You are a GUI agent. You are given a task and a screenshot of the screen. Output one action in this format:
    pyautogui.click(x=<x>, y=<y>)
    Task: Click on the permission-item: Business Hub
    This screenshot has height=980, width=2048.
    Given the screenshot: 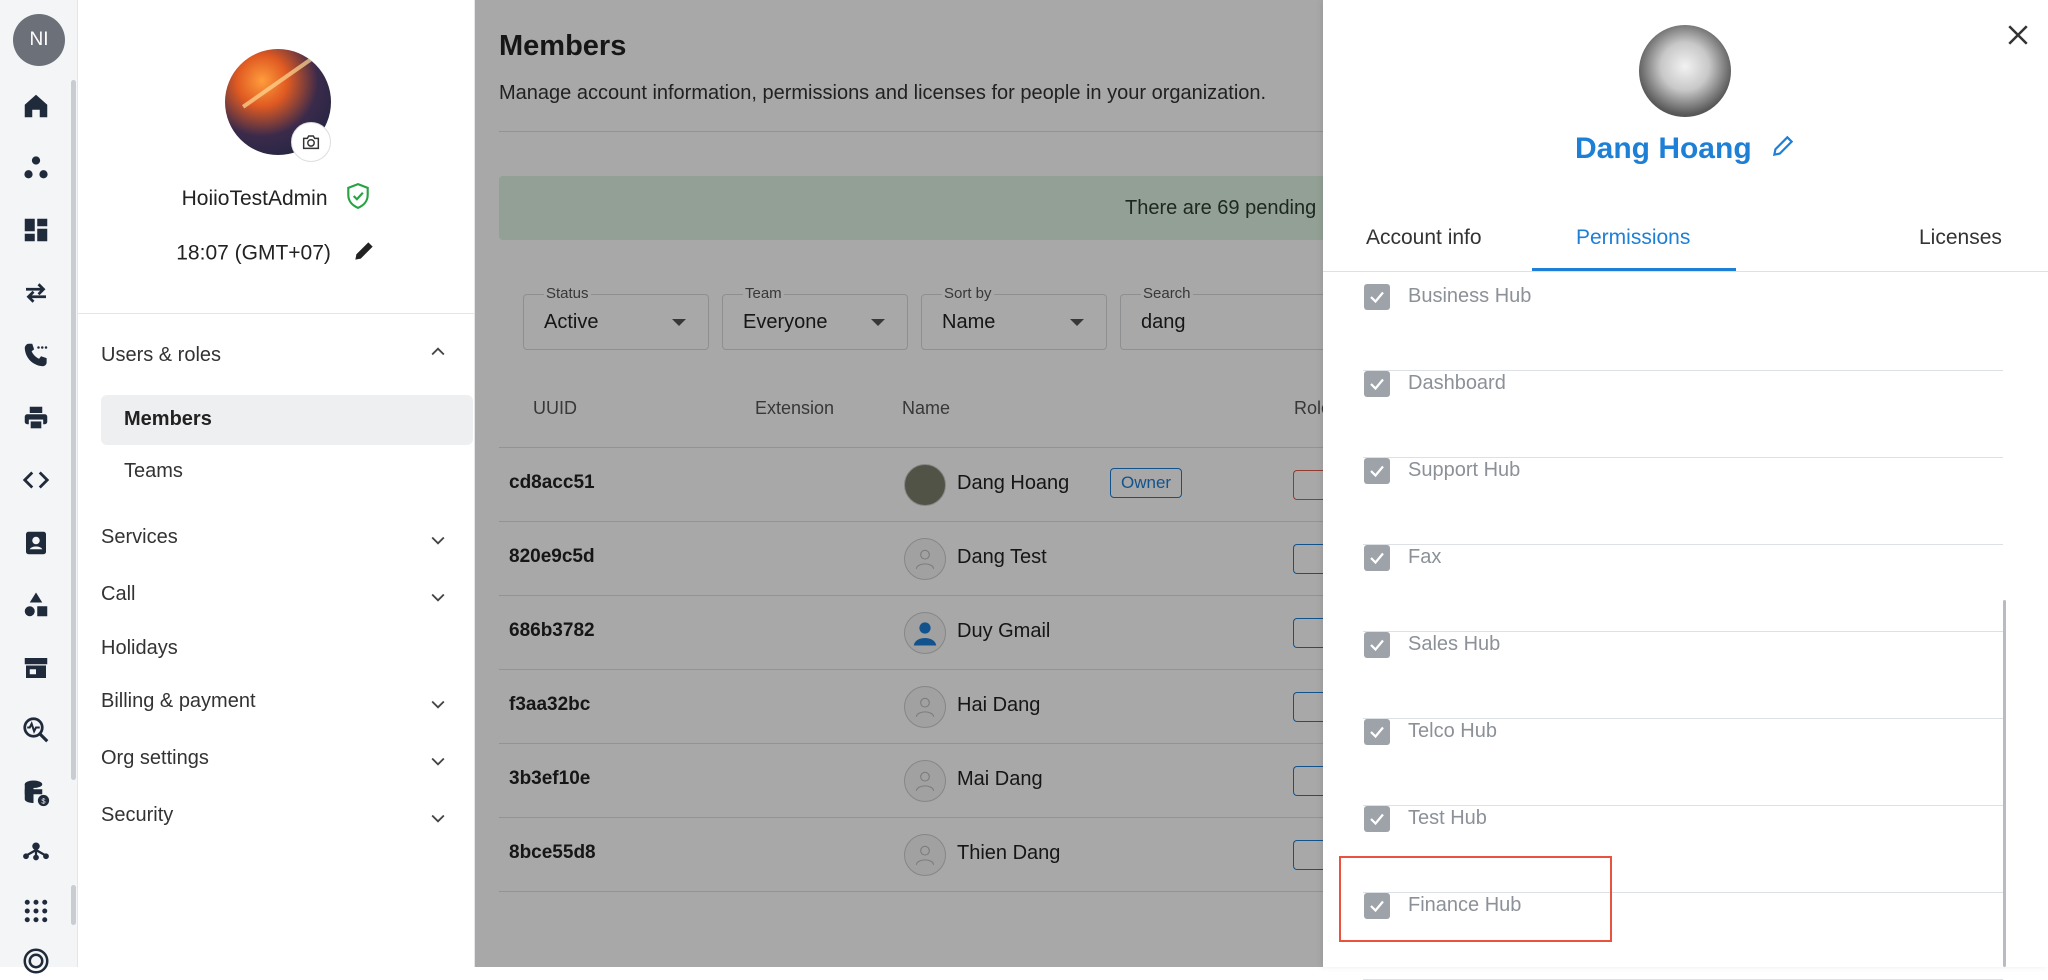 What is the action you would take?
    pyautogui.click(x=1683, y=327)
    